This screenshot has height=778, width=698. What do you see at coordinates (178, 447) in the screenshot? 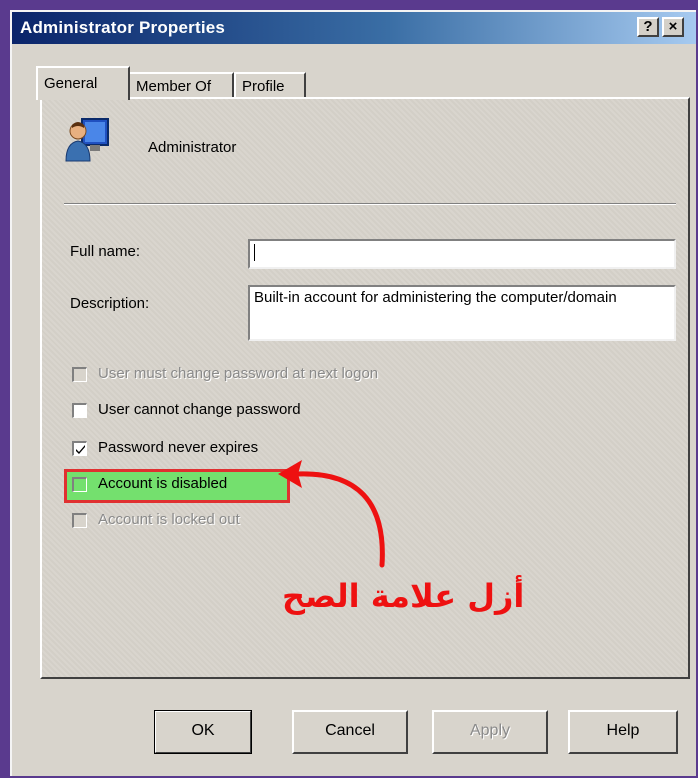
I see `checkbox-label: Password never expires` at bounding box center [178, 447].